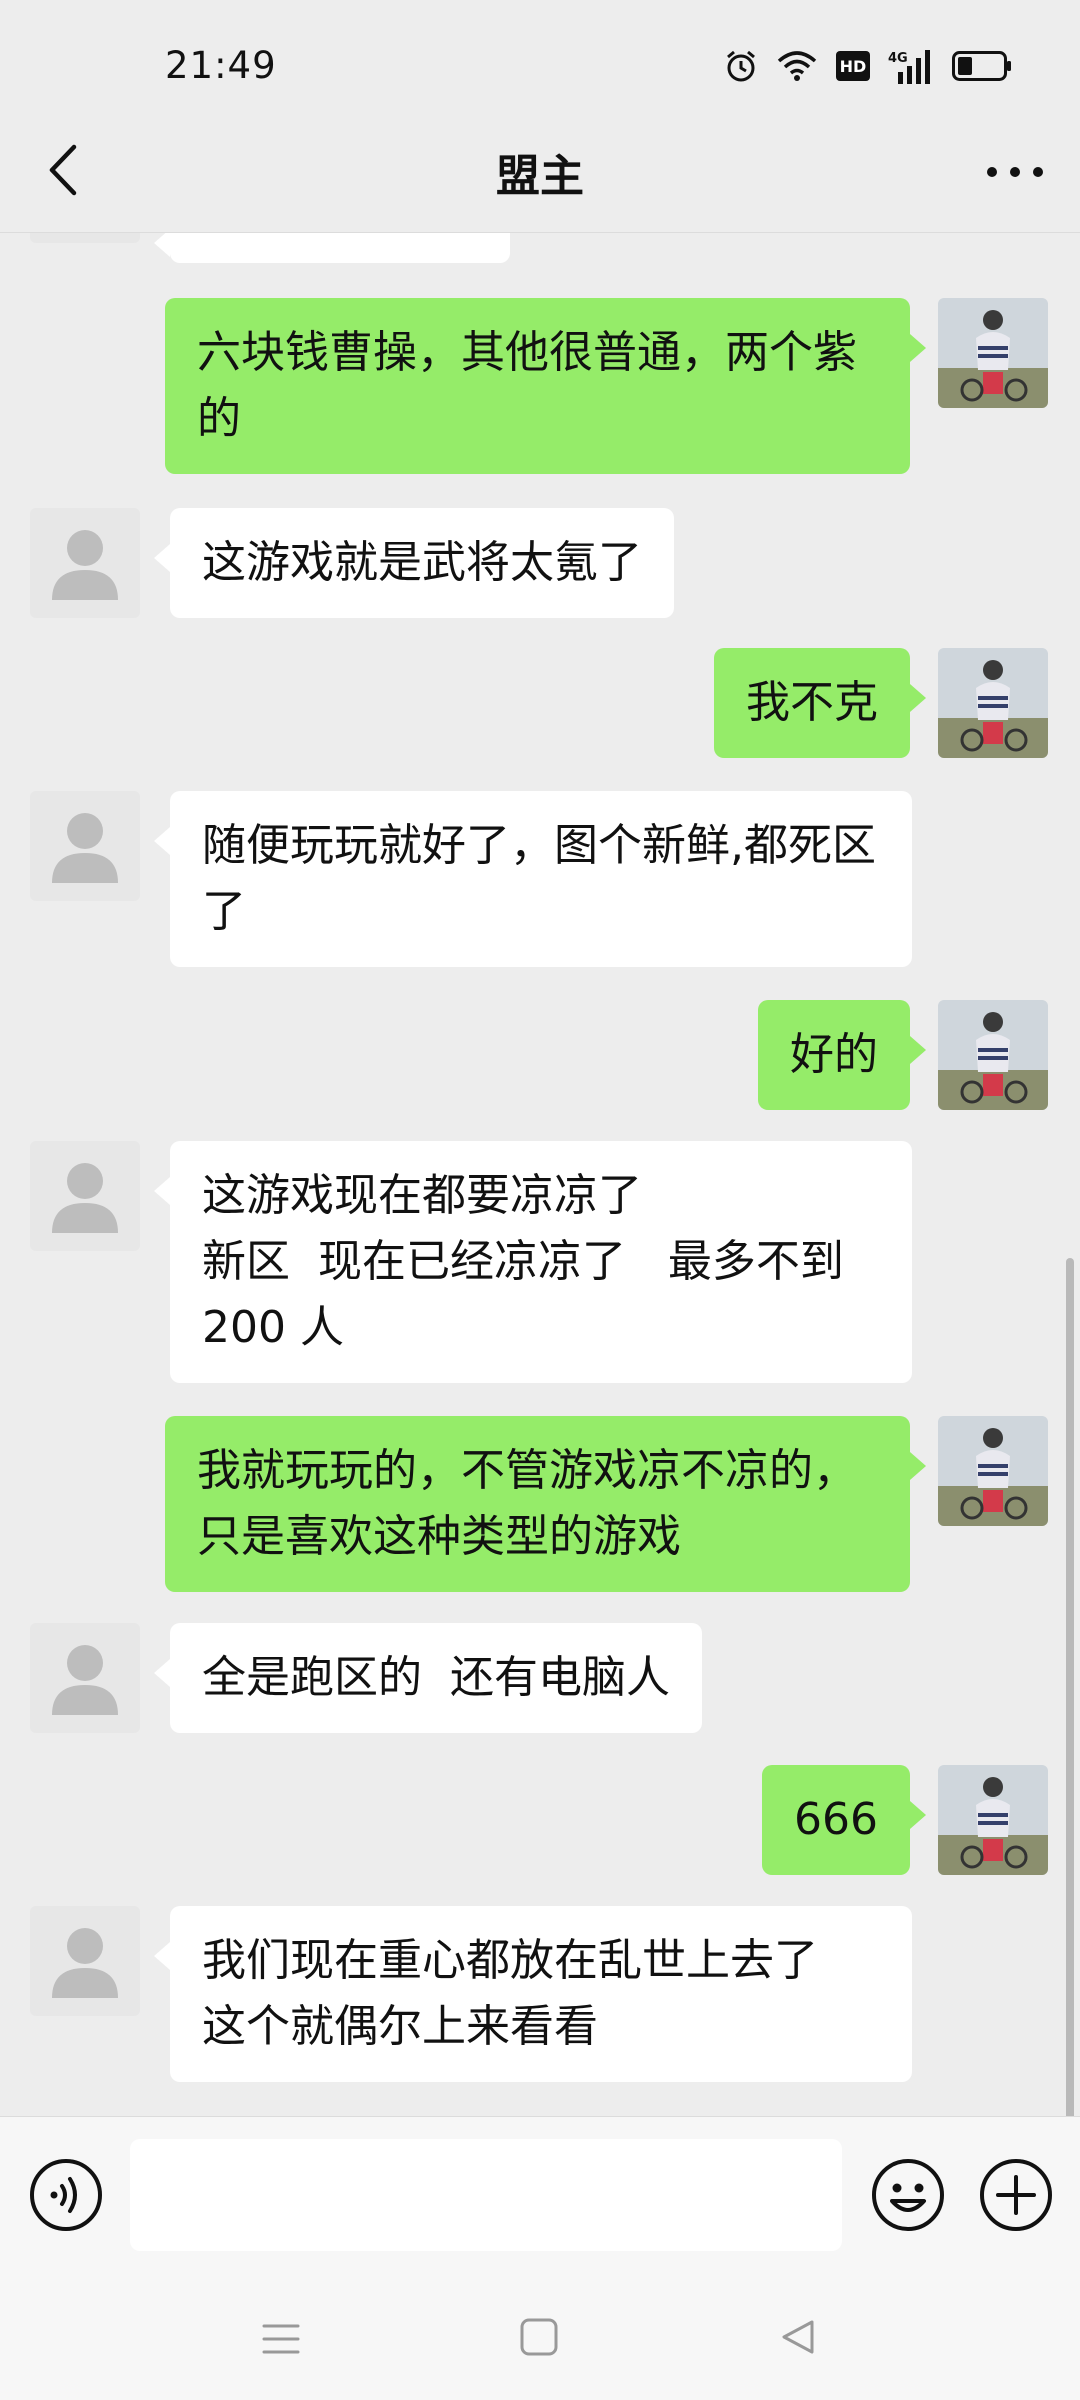  Describe the element at coordinates (797, 66) in the screenshot. I see `wifi-icon` at that location.